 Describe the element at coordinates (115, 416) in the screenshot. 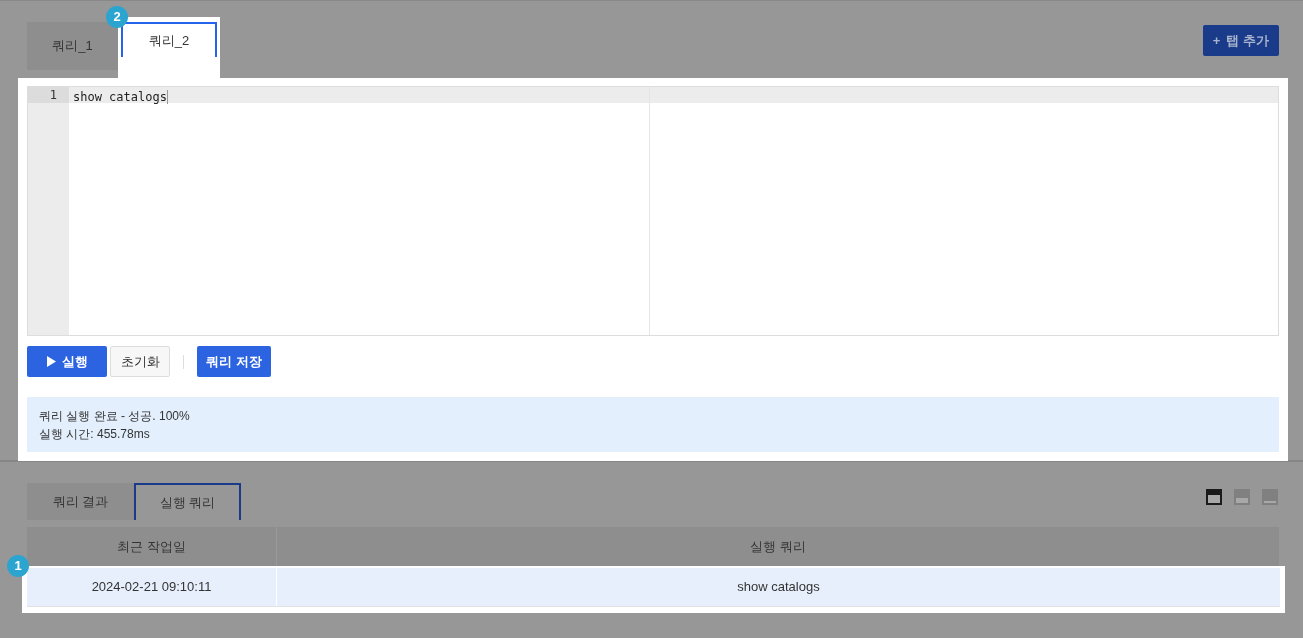

I see `status-text: 쿼리 실행 완료 - 성공. 100%` at that location.